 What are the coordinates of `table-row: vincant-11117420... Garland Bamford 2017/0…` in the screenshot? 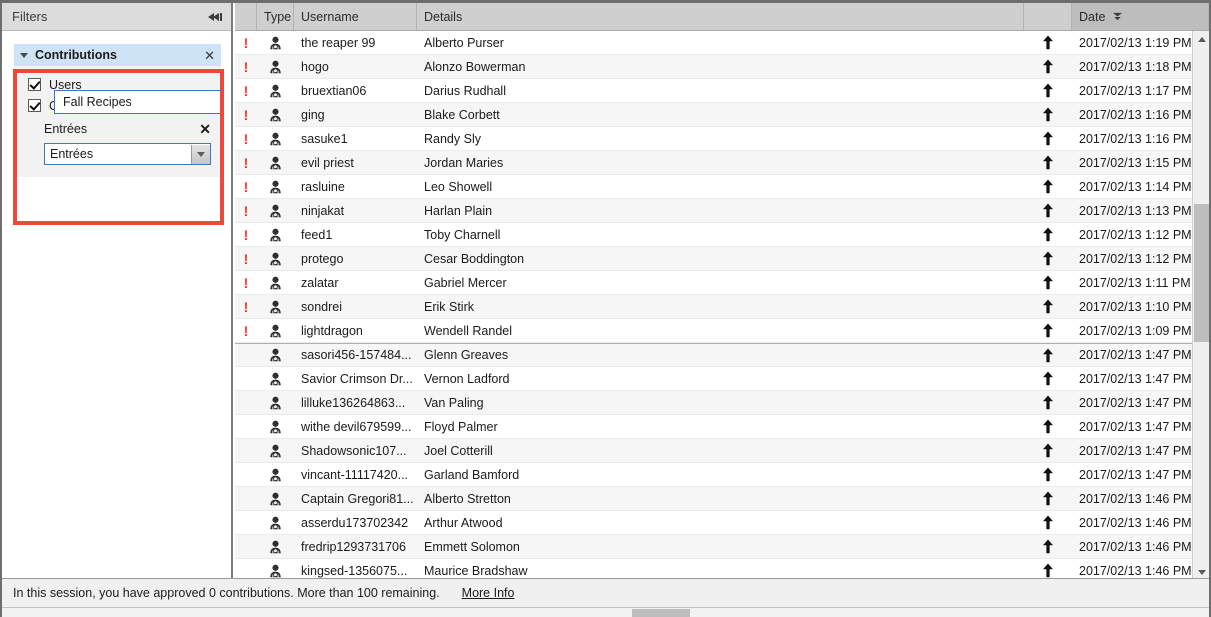 It's located at (722, 475).